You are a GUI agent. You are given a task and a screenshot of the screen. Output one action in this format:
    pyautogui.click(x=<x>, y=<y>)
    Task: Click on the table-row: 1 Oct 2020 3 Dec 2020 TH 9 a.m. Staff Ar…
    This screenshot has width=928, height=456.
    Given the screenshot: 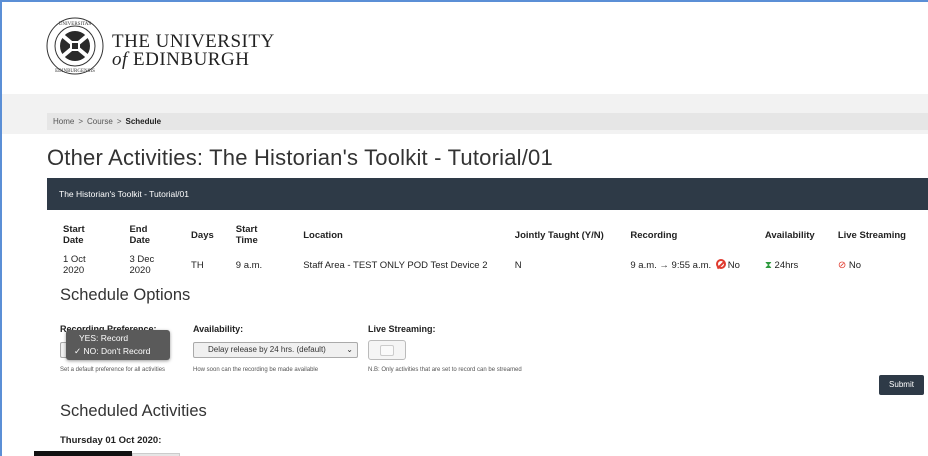 What is the action you would take?
    pyautogui.click(x=487, y=265)
    